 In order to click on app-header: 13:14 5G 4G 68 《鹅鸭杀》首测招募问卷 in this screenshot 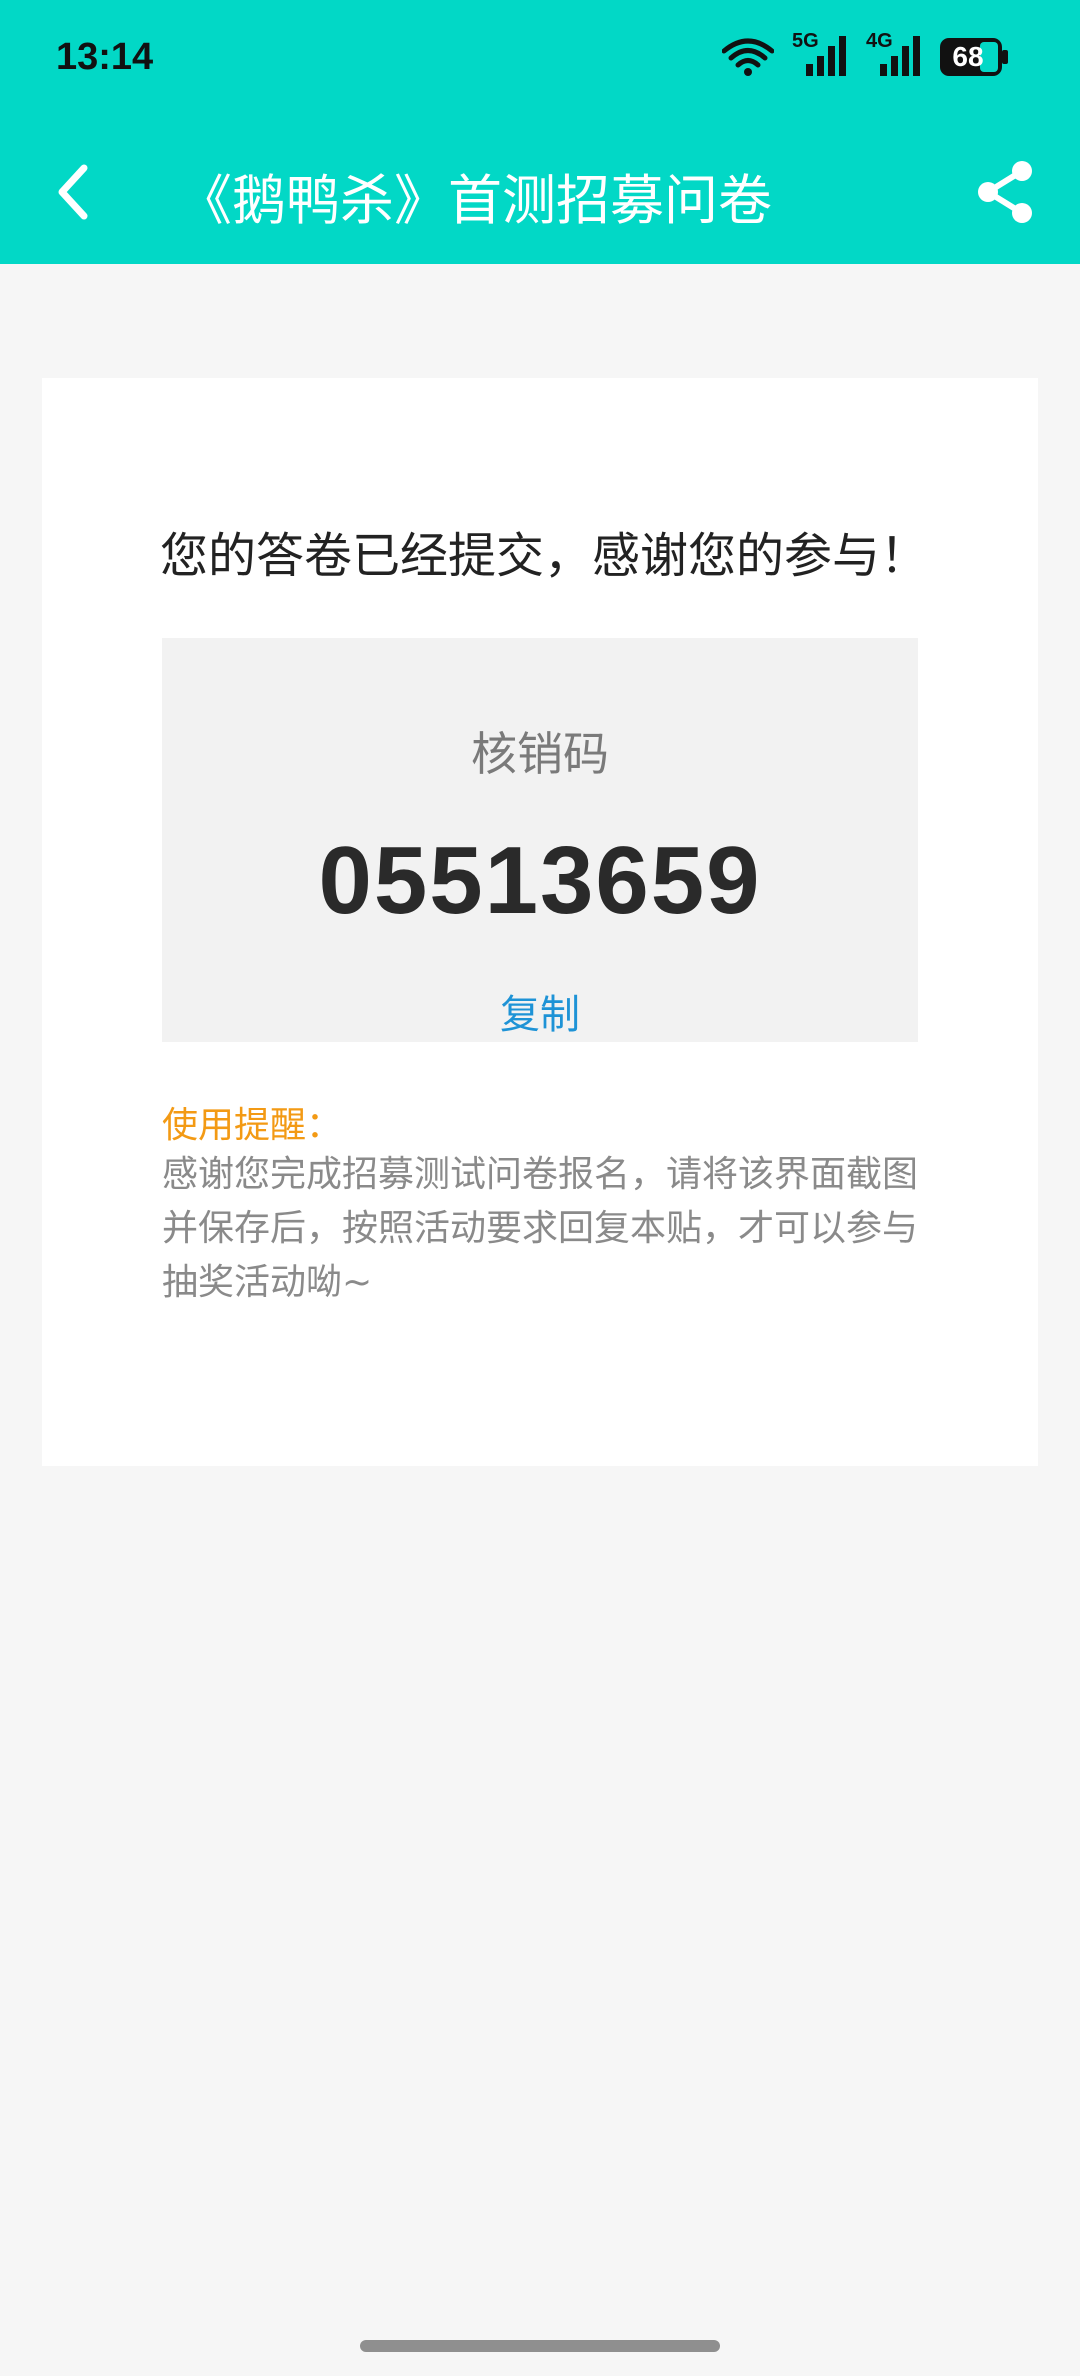, I will do `click(540, 132)`.